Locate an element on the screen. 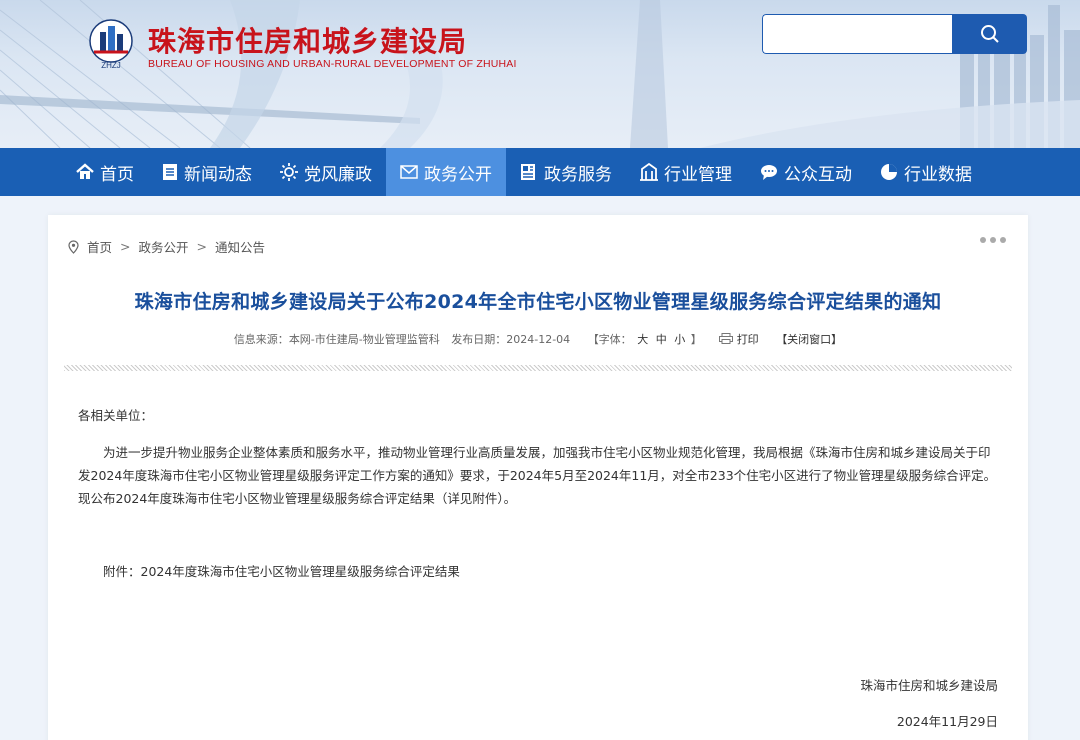  font-close: 】 is located at coordinates (696, 339).